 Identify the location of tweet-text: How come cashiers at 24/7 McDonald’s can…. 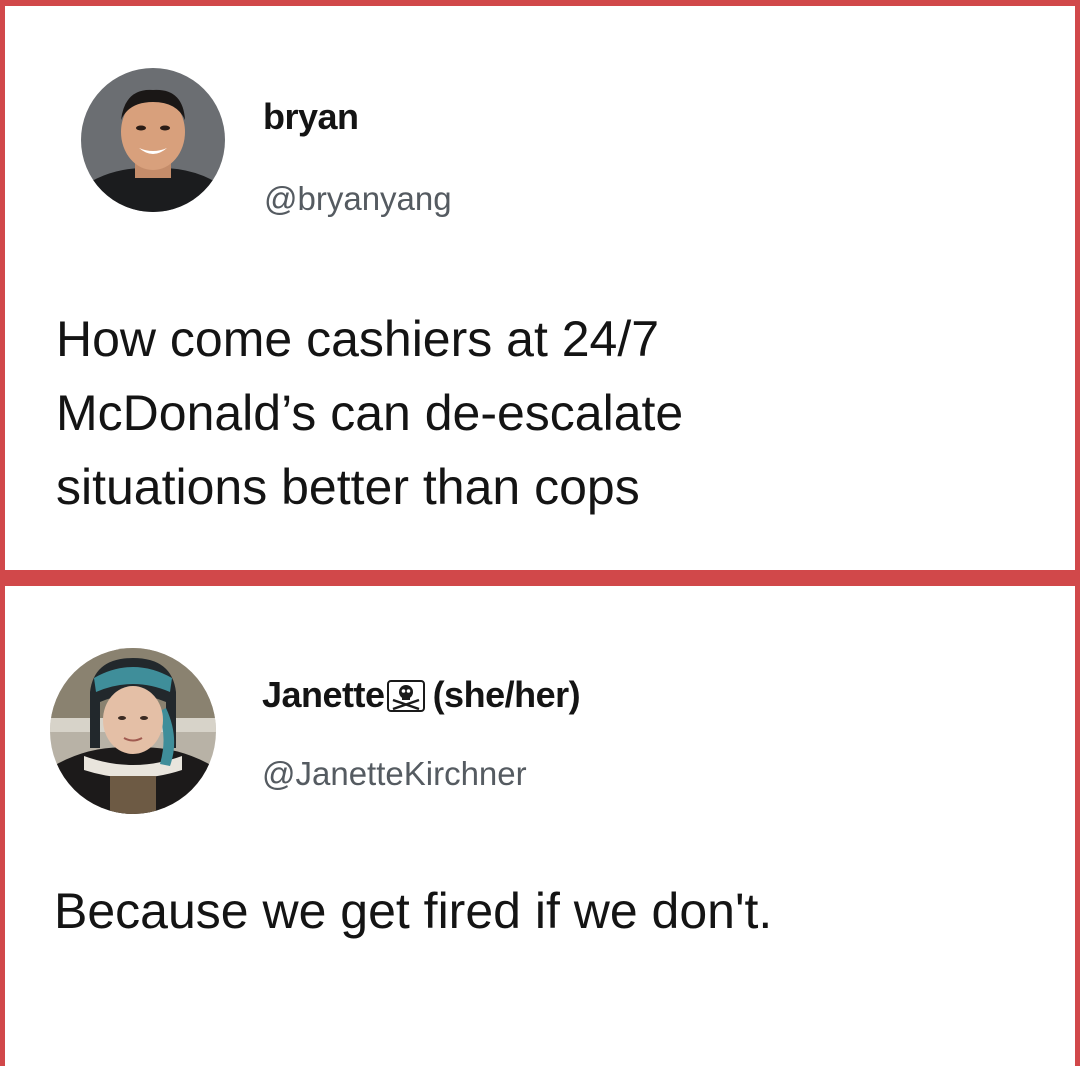
(369, 413).